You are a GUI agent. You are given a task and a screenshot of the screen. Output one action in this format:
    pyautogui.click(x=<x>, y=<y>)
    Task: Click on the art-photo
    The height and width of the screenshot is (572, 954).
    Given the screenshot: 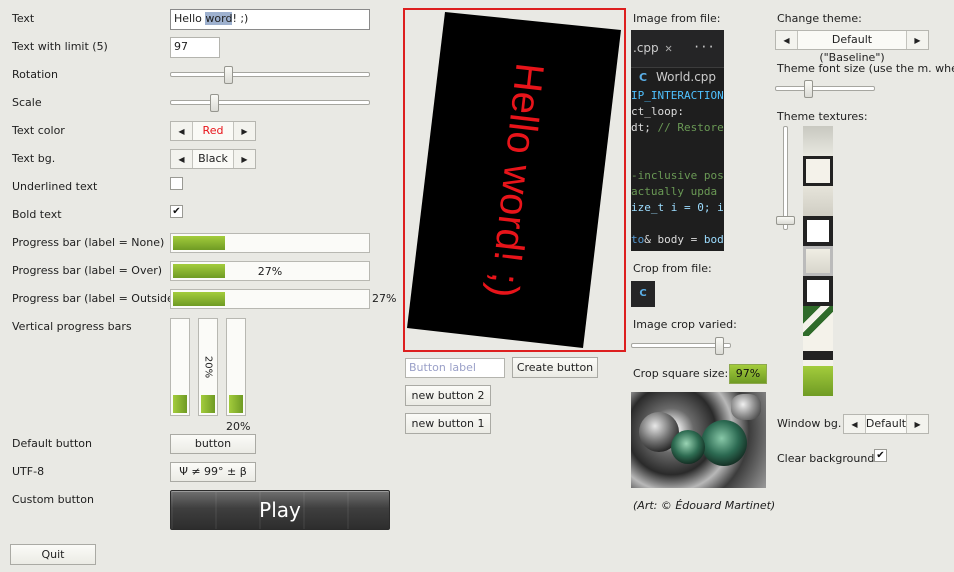 What is the action you would take?
    pyautogui.click(x=698, y=440)
    